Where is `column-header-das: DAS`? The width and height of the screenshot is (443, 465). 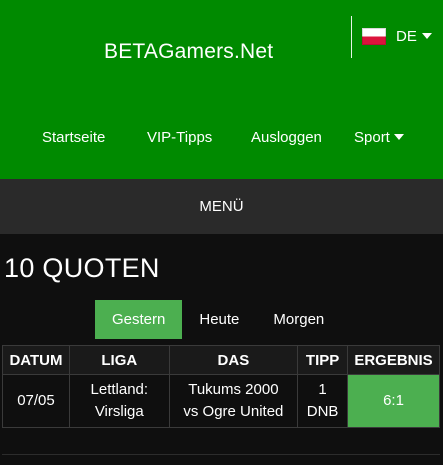 column-header-das: DAS is located at coordinates (233, 360).